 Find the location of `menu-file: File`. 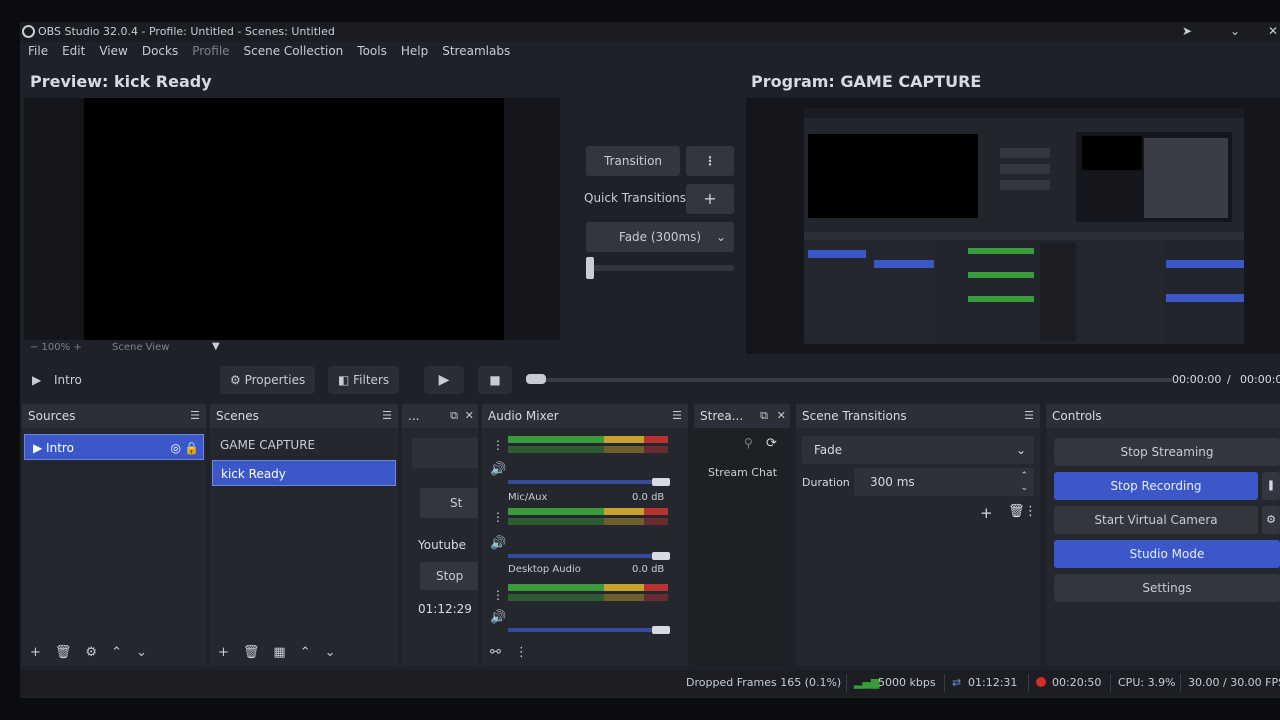

menu-file: File is located at coordinates (38, 54).